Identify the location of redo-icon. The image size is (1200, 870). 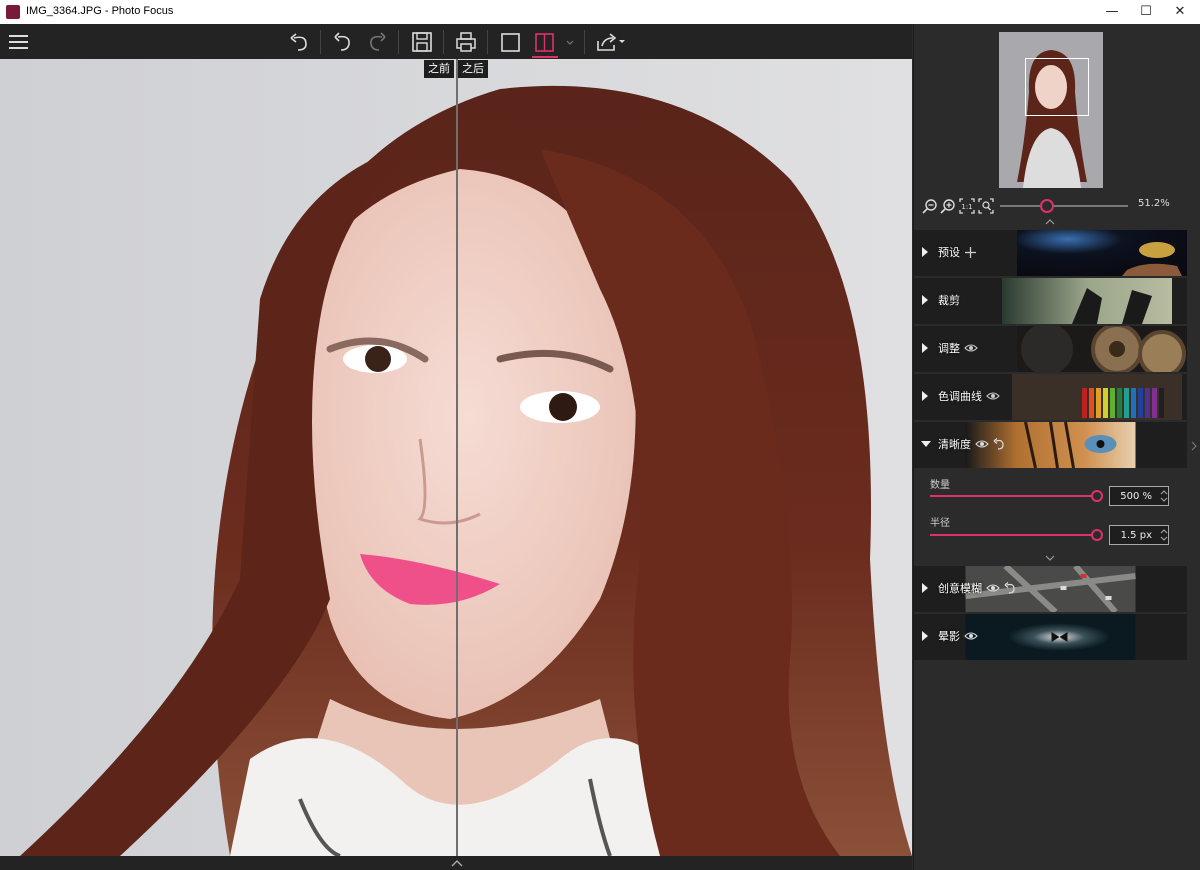
(377, 42).